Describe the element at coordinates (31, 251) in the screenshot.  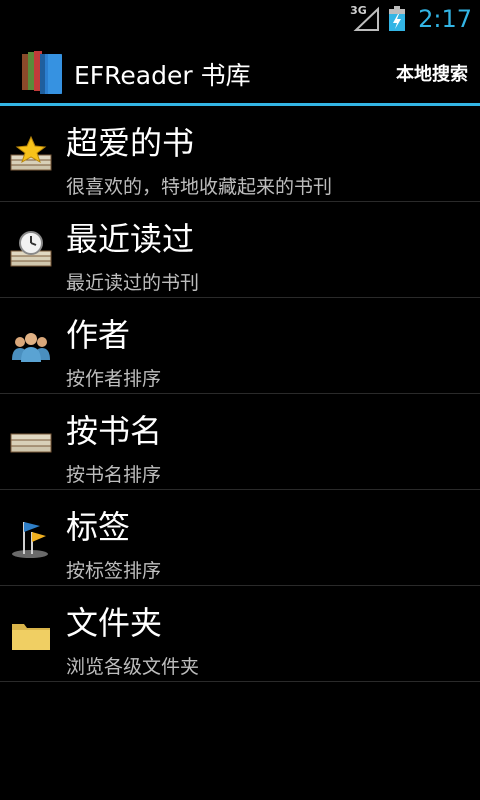
I see `clock-books-icon` at that location.